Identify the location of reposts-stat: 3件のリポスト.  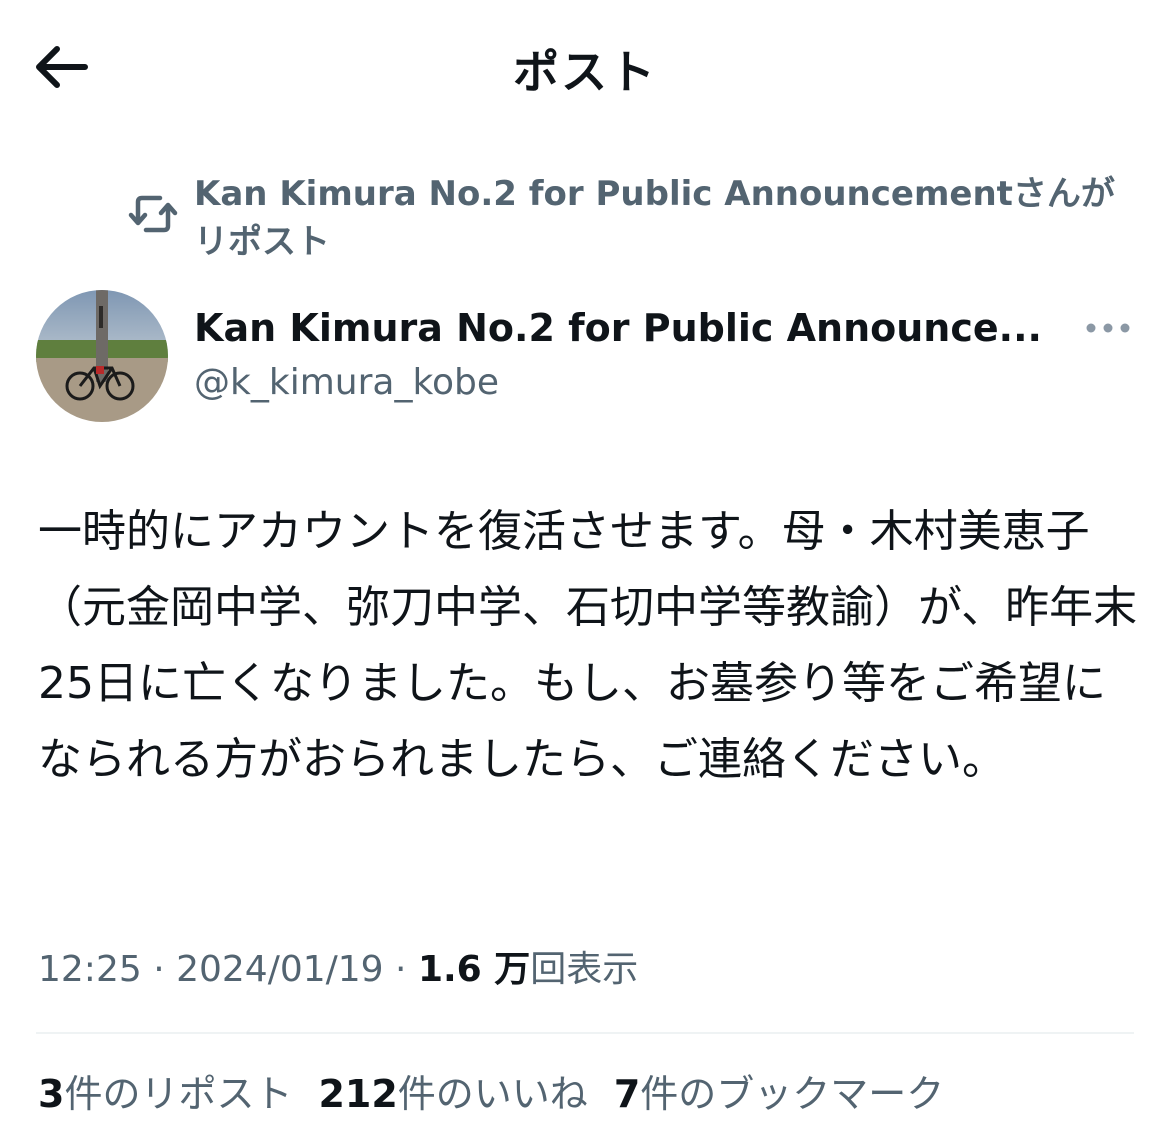
(165, 1094).